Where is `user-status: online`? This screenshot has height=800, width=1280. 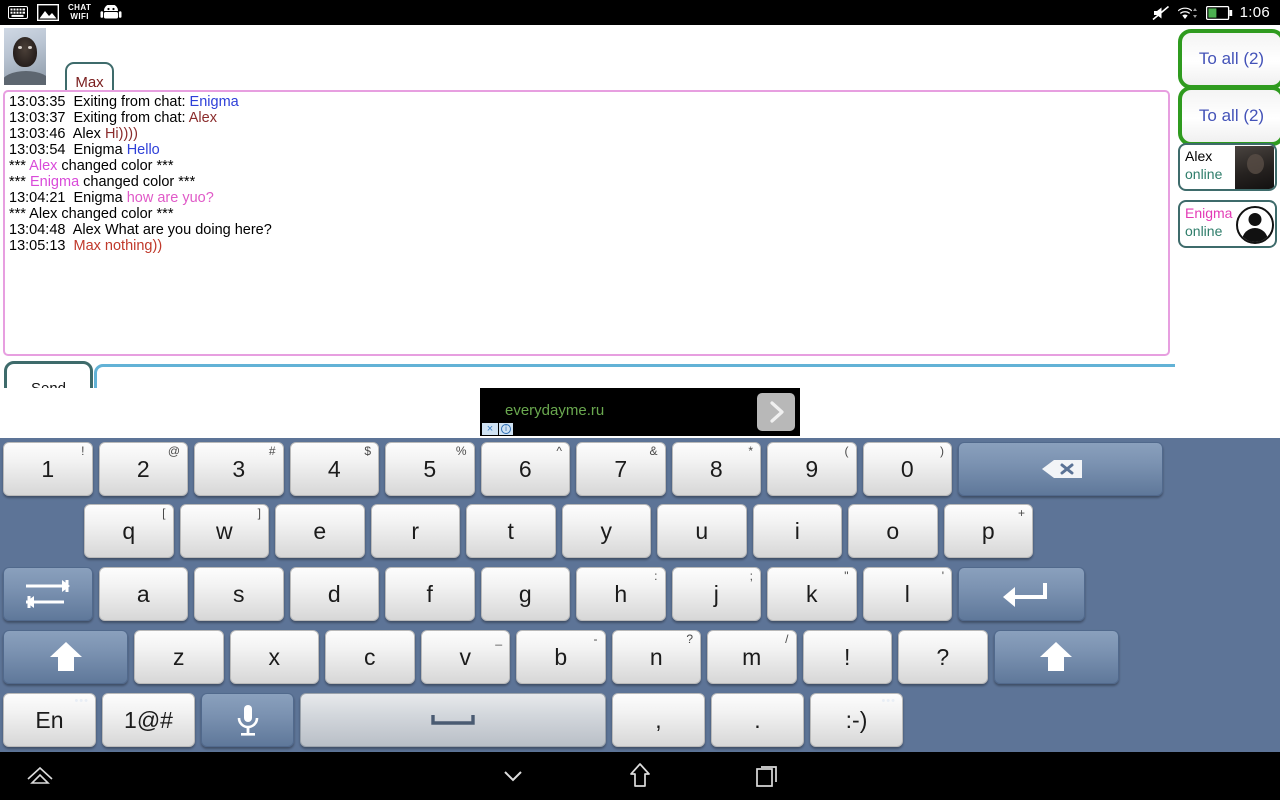 user-status: online is located at coordinates (1204, 231).